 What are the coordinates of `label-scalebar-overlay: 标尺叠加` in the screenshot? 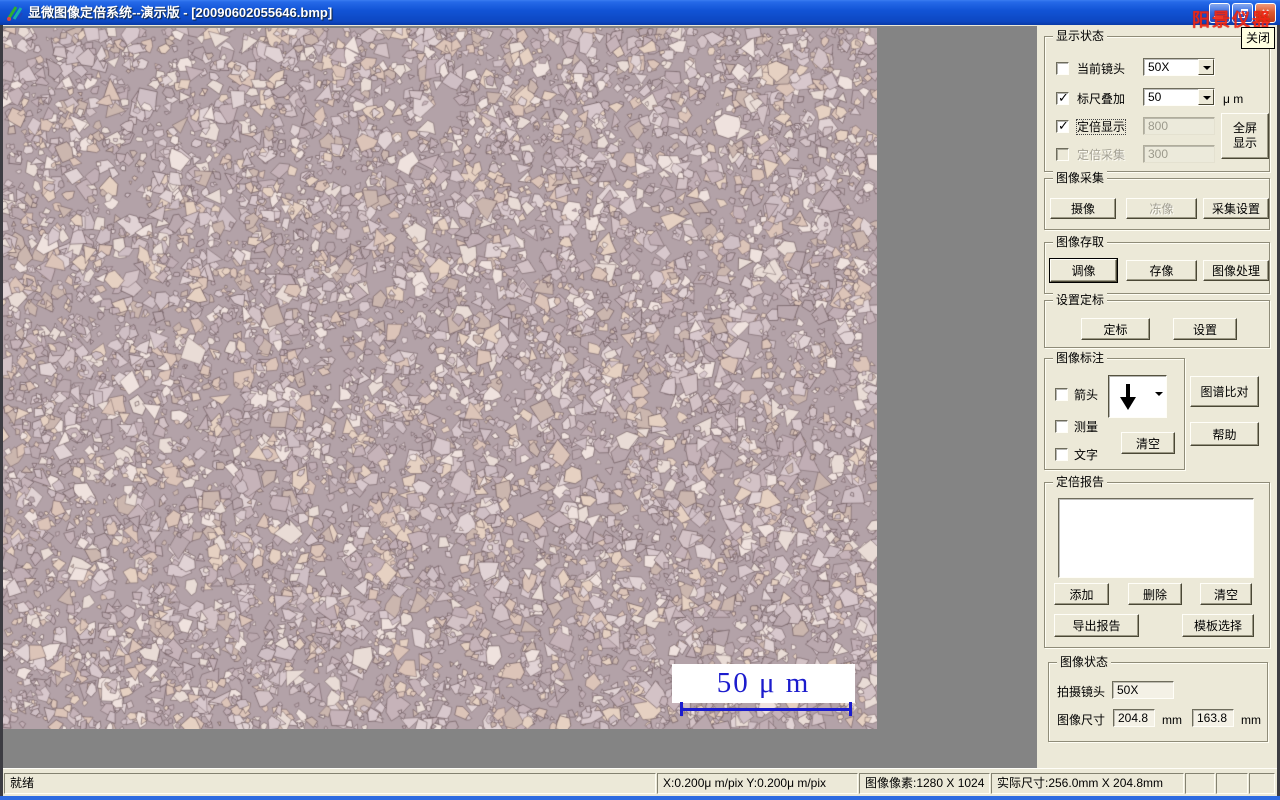 It's located at (1101, 99).